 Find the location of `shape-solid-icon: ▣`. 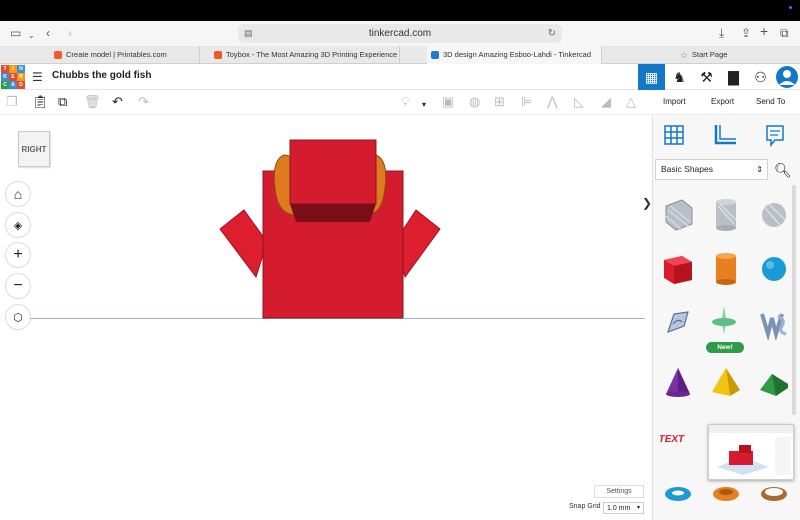

shape-solid-icon: ▣ is located at coordinates (448, 102).